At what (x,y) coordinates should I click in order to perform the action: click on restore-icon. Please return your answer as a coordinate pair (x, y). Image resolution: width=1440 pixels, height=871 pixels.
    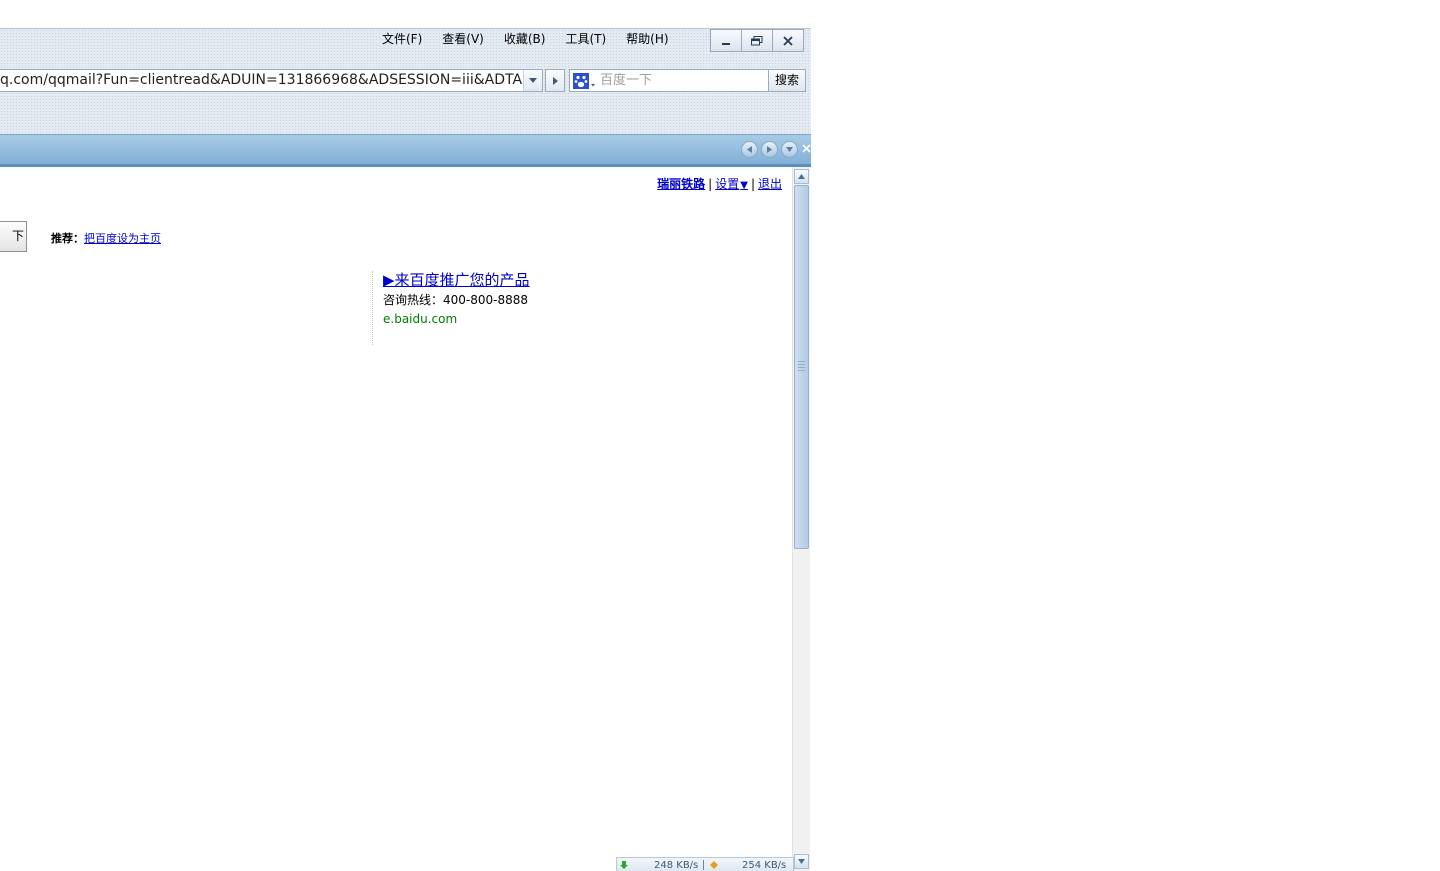
    Looking at the image, I should click on (757, 40).